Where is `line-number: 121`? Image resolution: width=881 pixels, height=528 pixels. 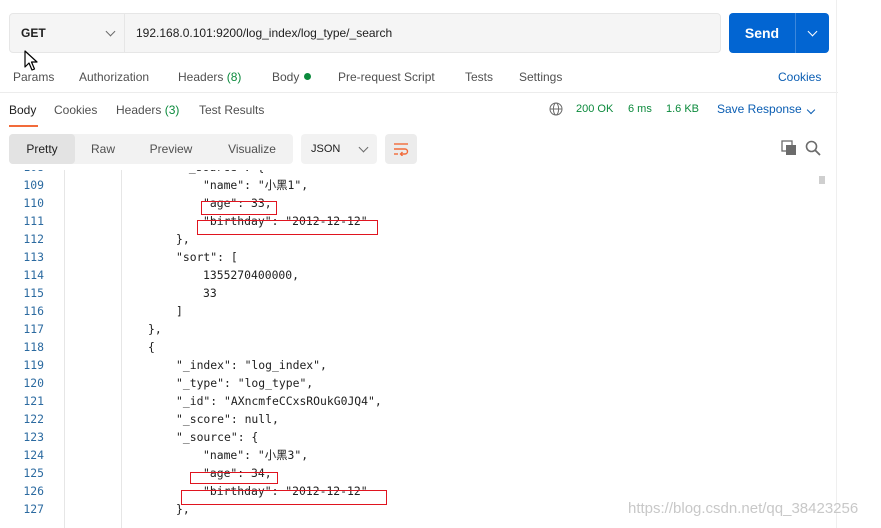 line-number: 121 is located at coordinates (33, 401).